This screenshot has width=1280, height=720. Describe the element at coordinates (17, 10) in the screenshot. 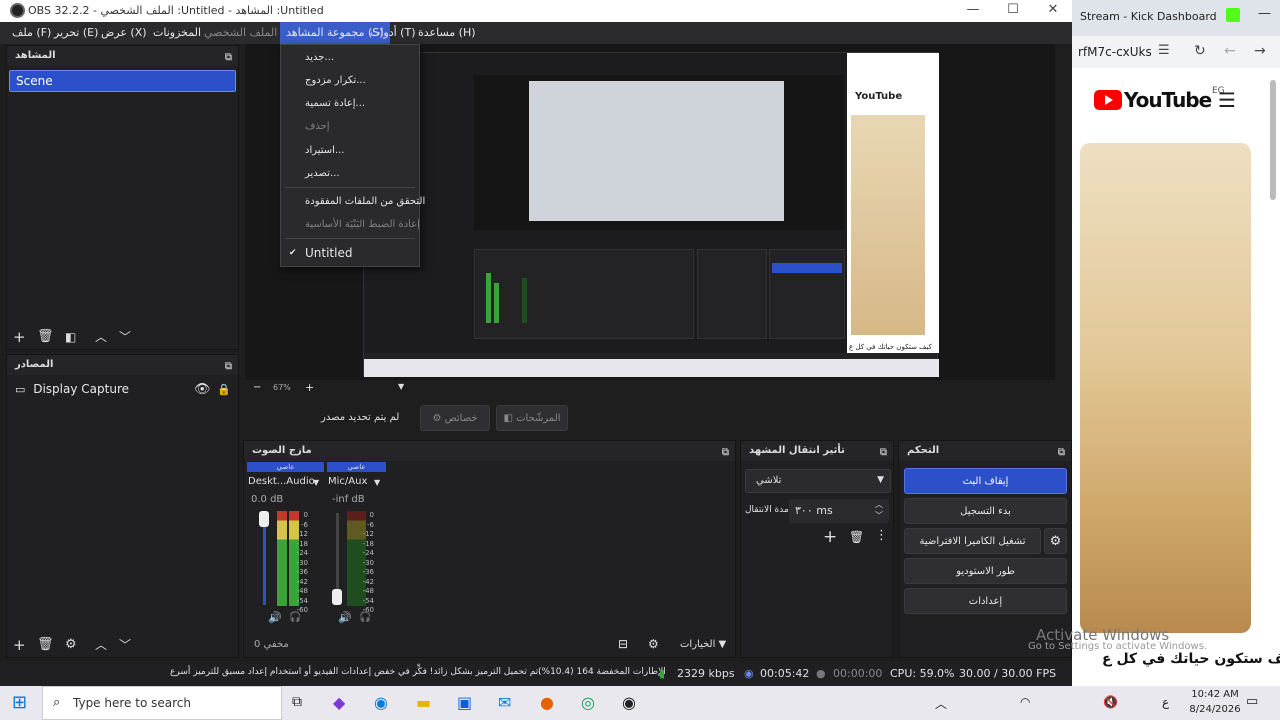

I see `obs-logo-icon` at that location.